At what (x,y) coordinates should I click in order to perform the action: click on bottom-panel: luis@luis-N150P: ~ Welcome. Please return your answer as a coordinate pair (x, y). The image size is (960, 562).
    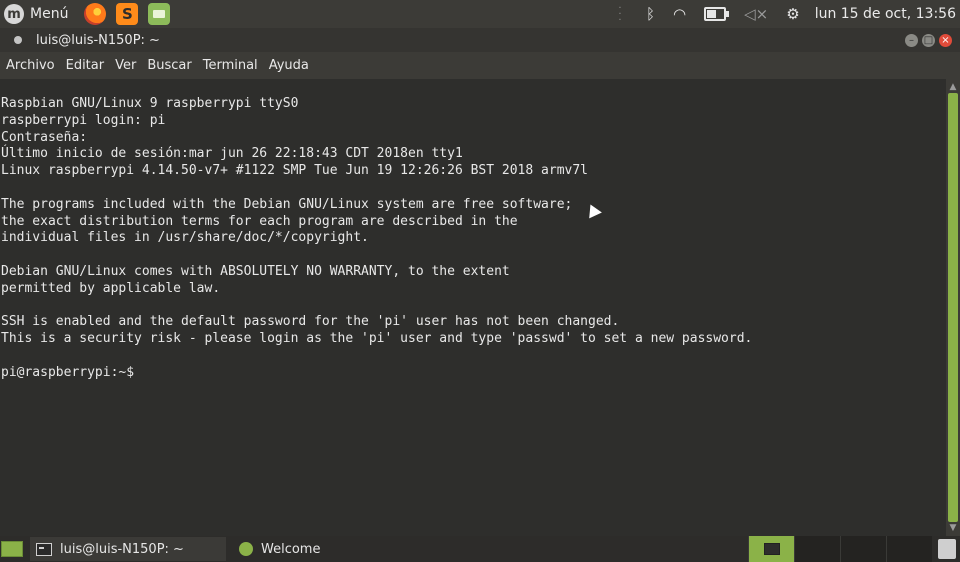
    Looking at the image, I should click on (480, 549).